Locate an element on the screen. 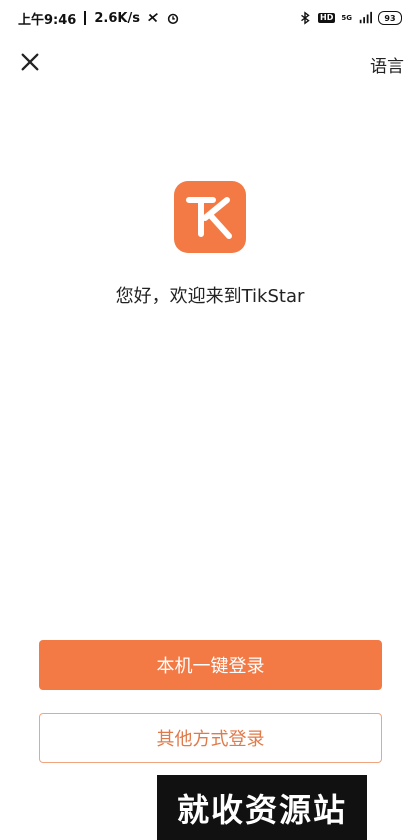 The height and width of the screenshot is (840, 420). tikstar-logo-icon is located at coordinates (209, 218).